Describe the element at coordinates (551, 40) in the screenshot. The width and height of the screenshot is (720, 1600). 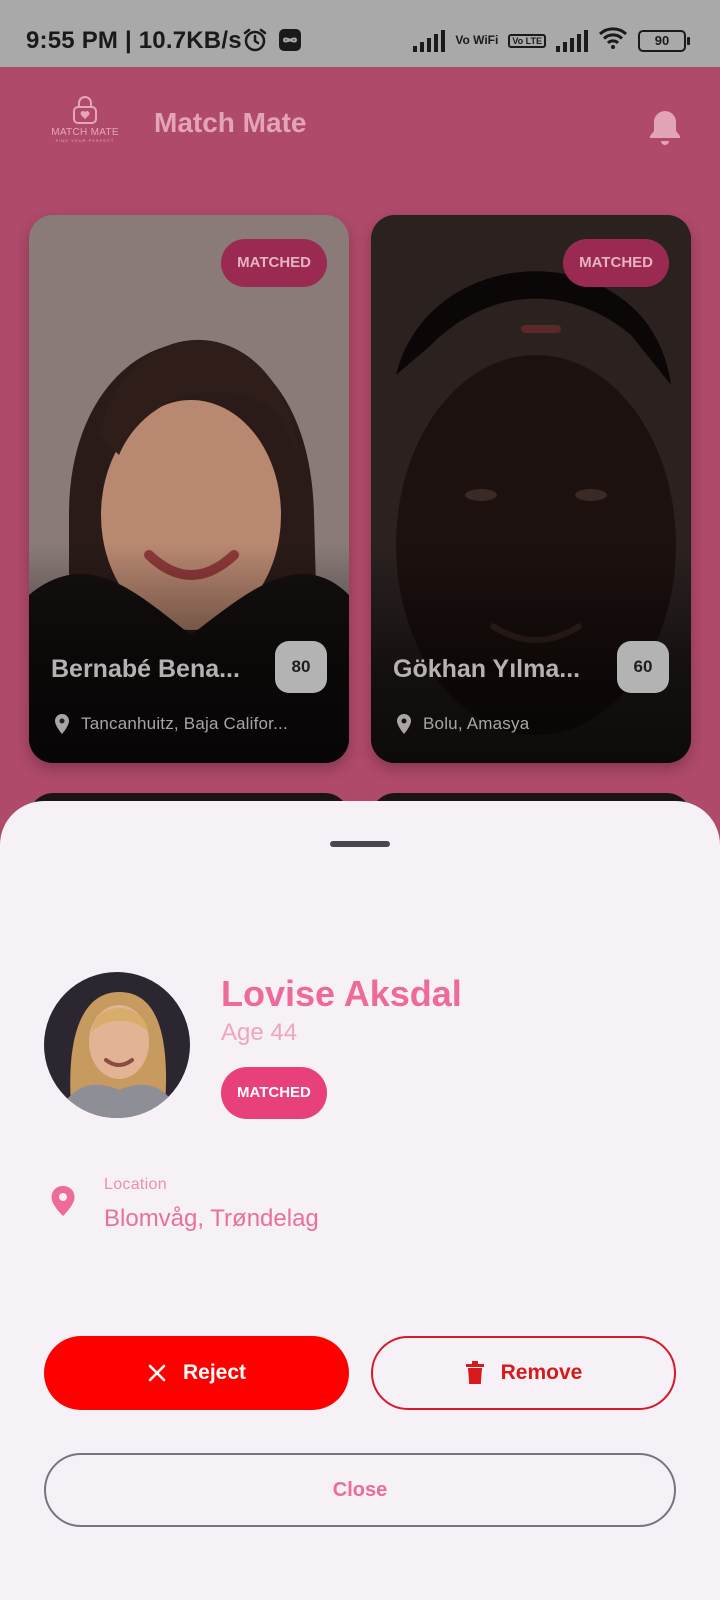
I see `status-right-icons: Vo WiFi Vo LTE 90` at that location.